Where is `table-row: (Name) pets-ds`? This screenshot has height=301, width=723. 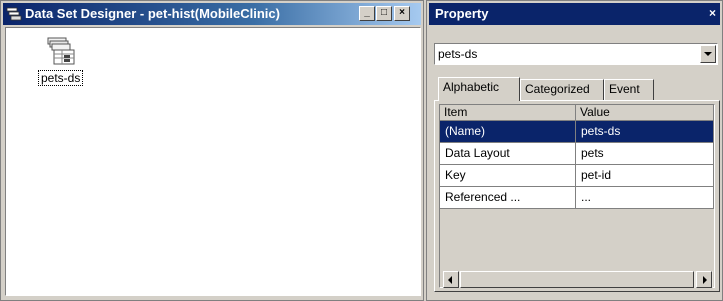 table-row: (Name) pets-ds is located at coordinates (577, 132).